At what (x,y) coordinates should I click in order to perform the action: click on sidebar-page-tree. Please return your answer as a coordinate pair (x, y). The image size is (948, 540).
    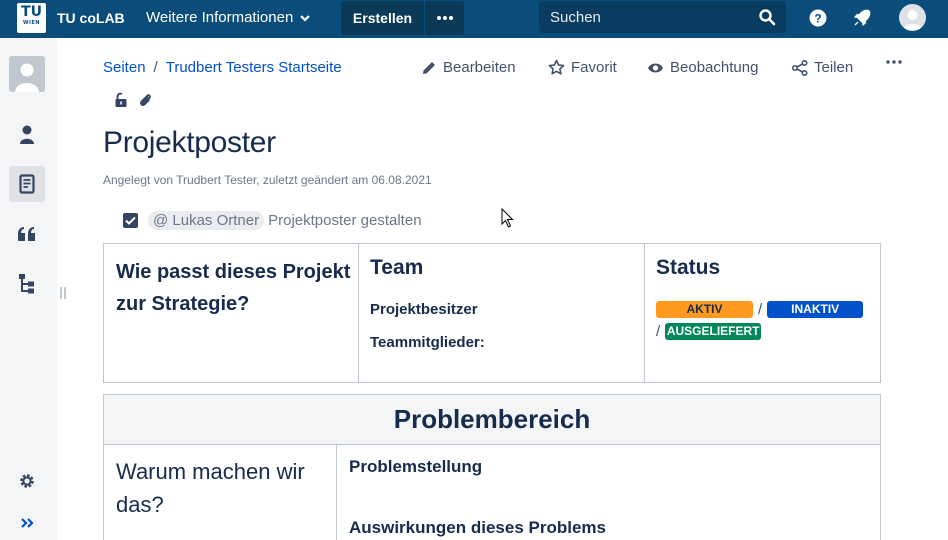
    Looking at the image, I should click on (27, 284).